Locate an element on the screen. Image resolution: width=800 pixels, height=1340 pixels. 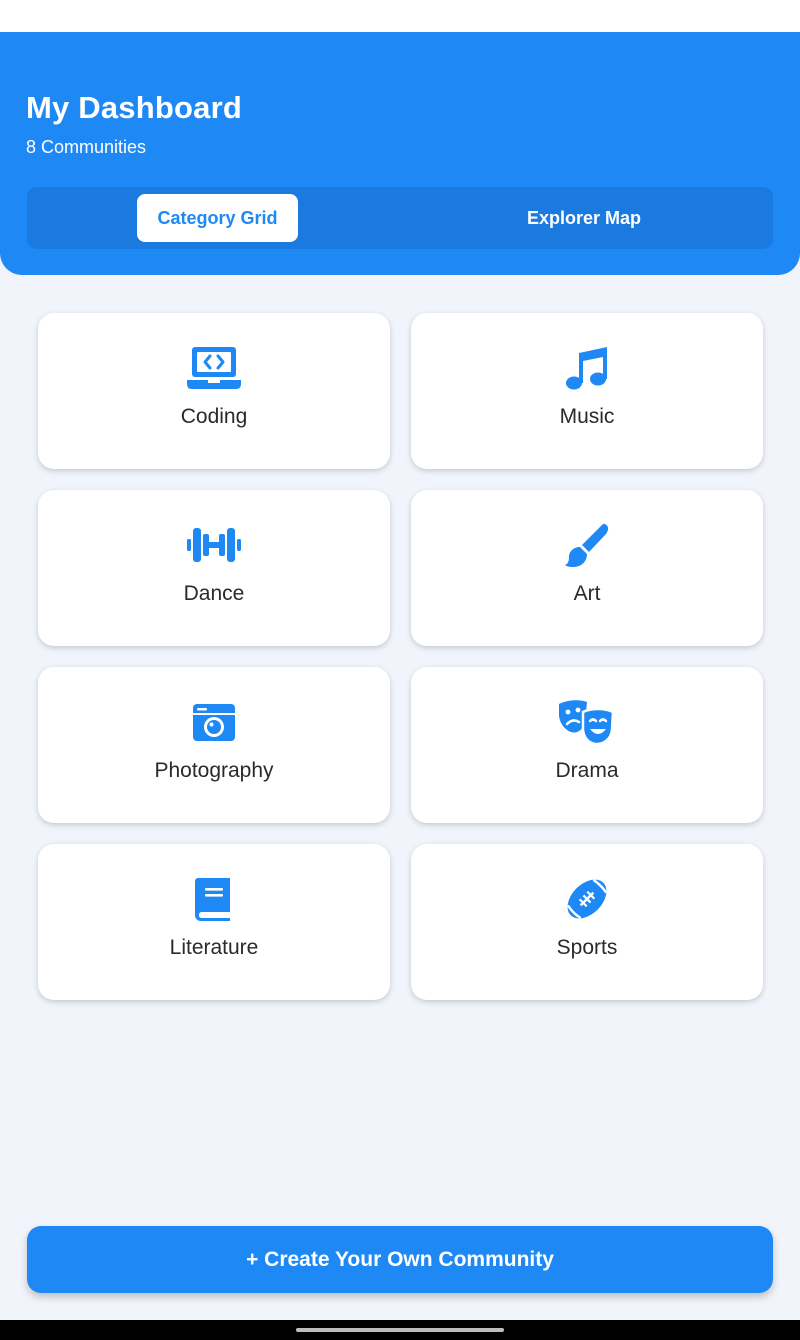
category-label: Art is located at coordinates (587, 593).